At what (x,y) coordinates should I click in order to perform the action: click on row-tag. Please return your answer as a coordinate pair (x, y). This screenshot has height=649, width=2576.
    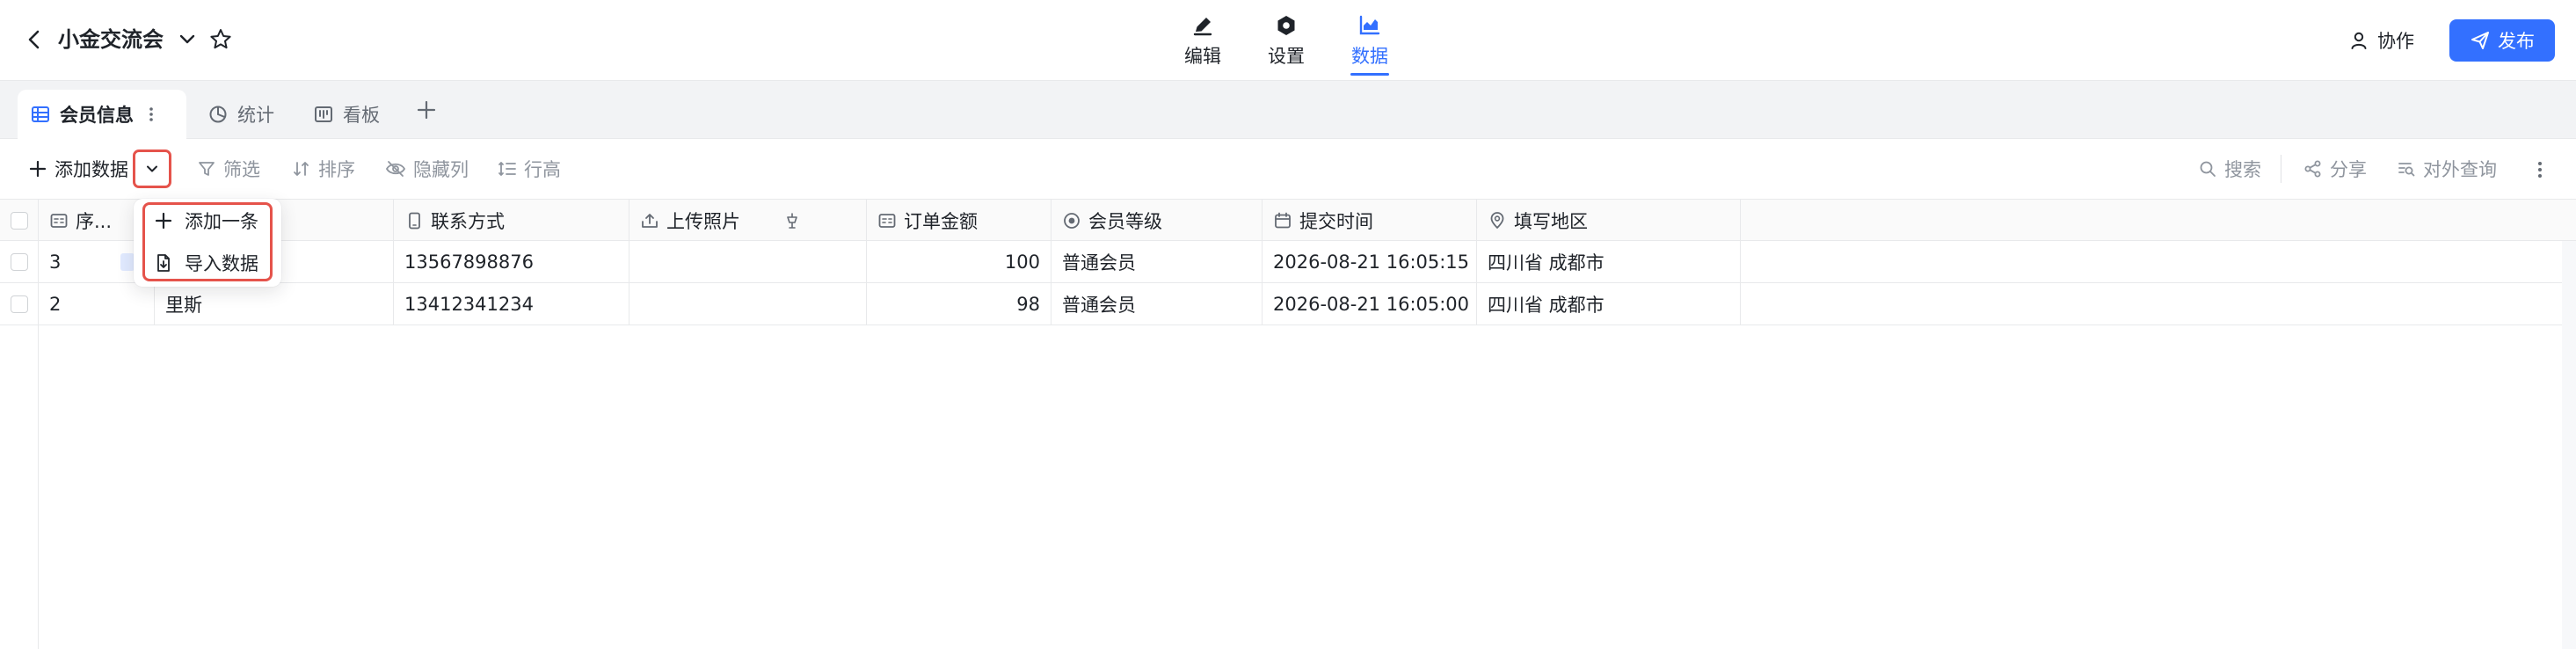
    Looking at the image, I should click on (128, 262).